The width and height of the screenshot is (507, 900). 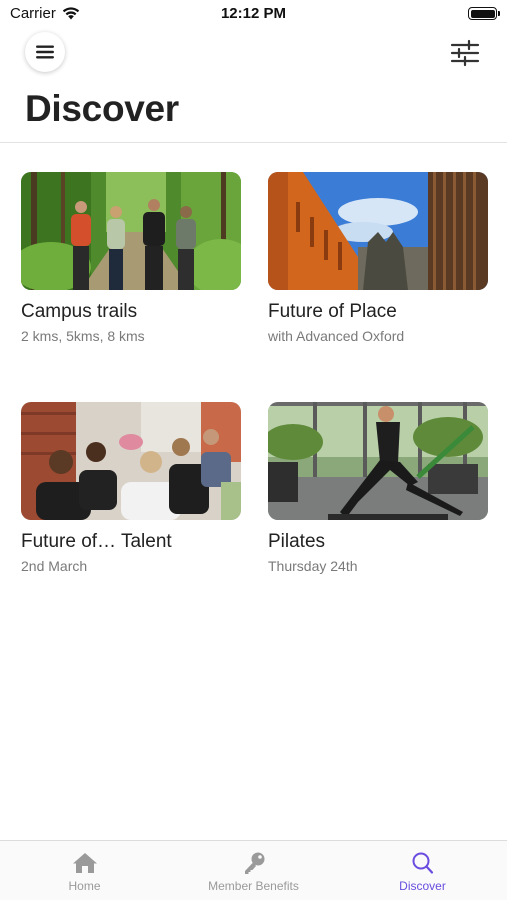 I want to click on tab-member-benefits: Member Benefits, so click(x=253, y=870).